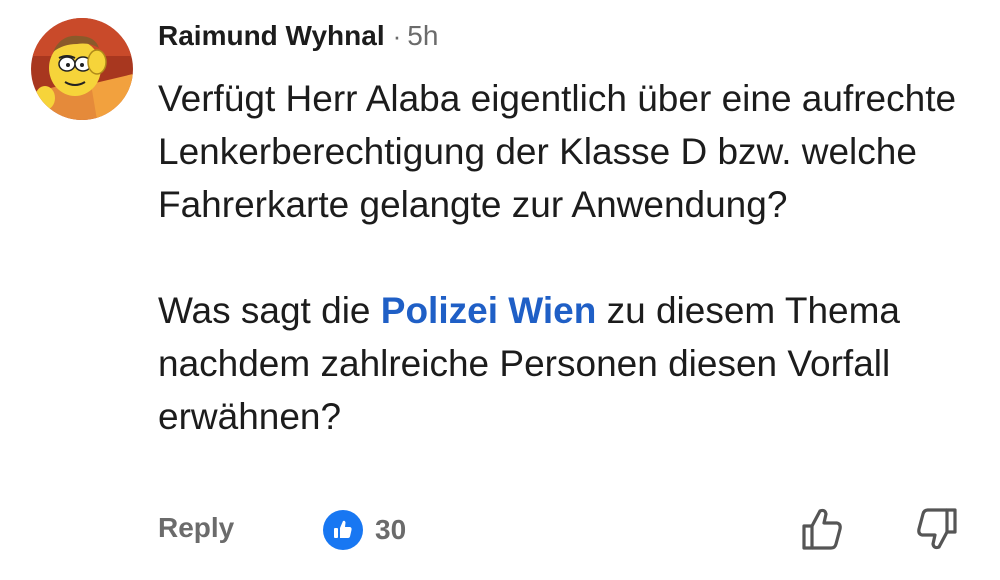 Image resolution: width=1000 pixels, height=580 pixels. I want to click on comment-header: Raimund Wyhnal · 5h, so click(298, 36).